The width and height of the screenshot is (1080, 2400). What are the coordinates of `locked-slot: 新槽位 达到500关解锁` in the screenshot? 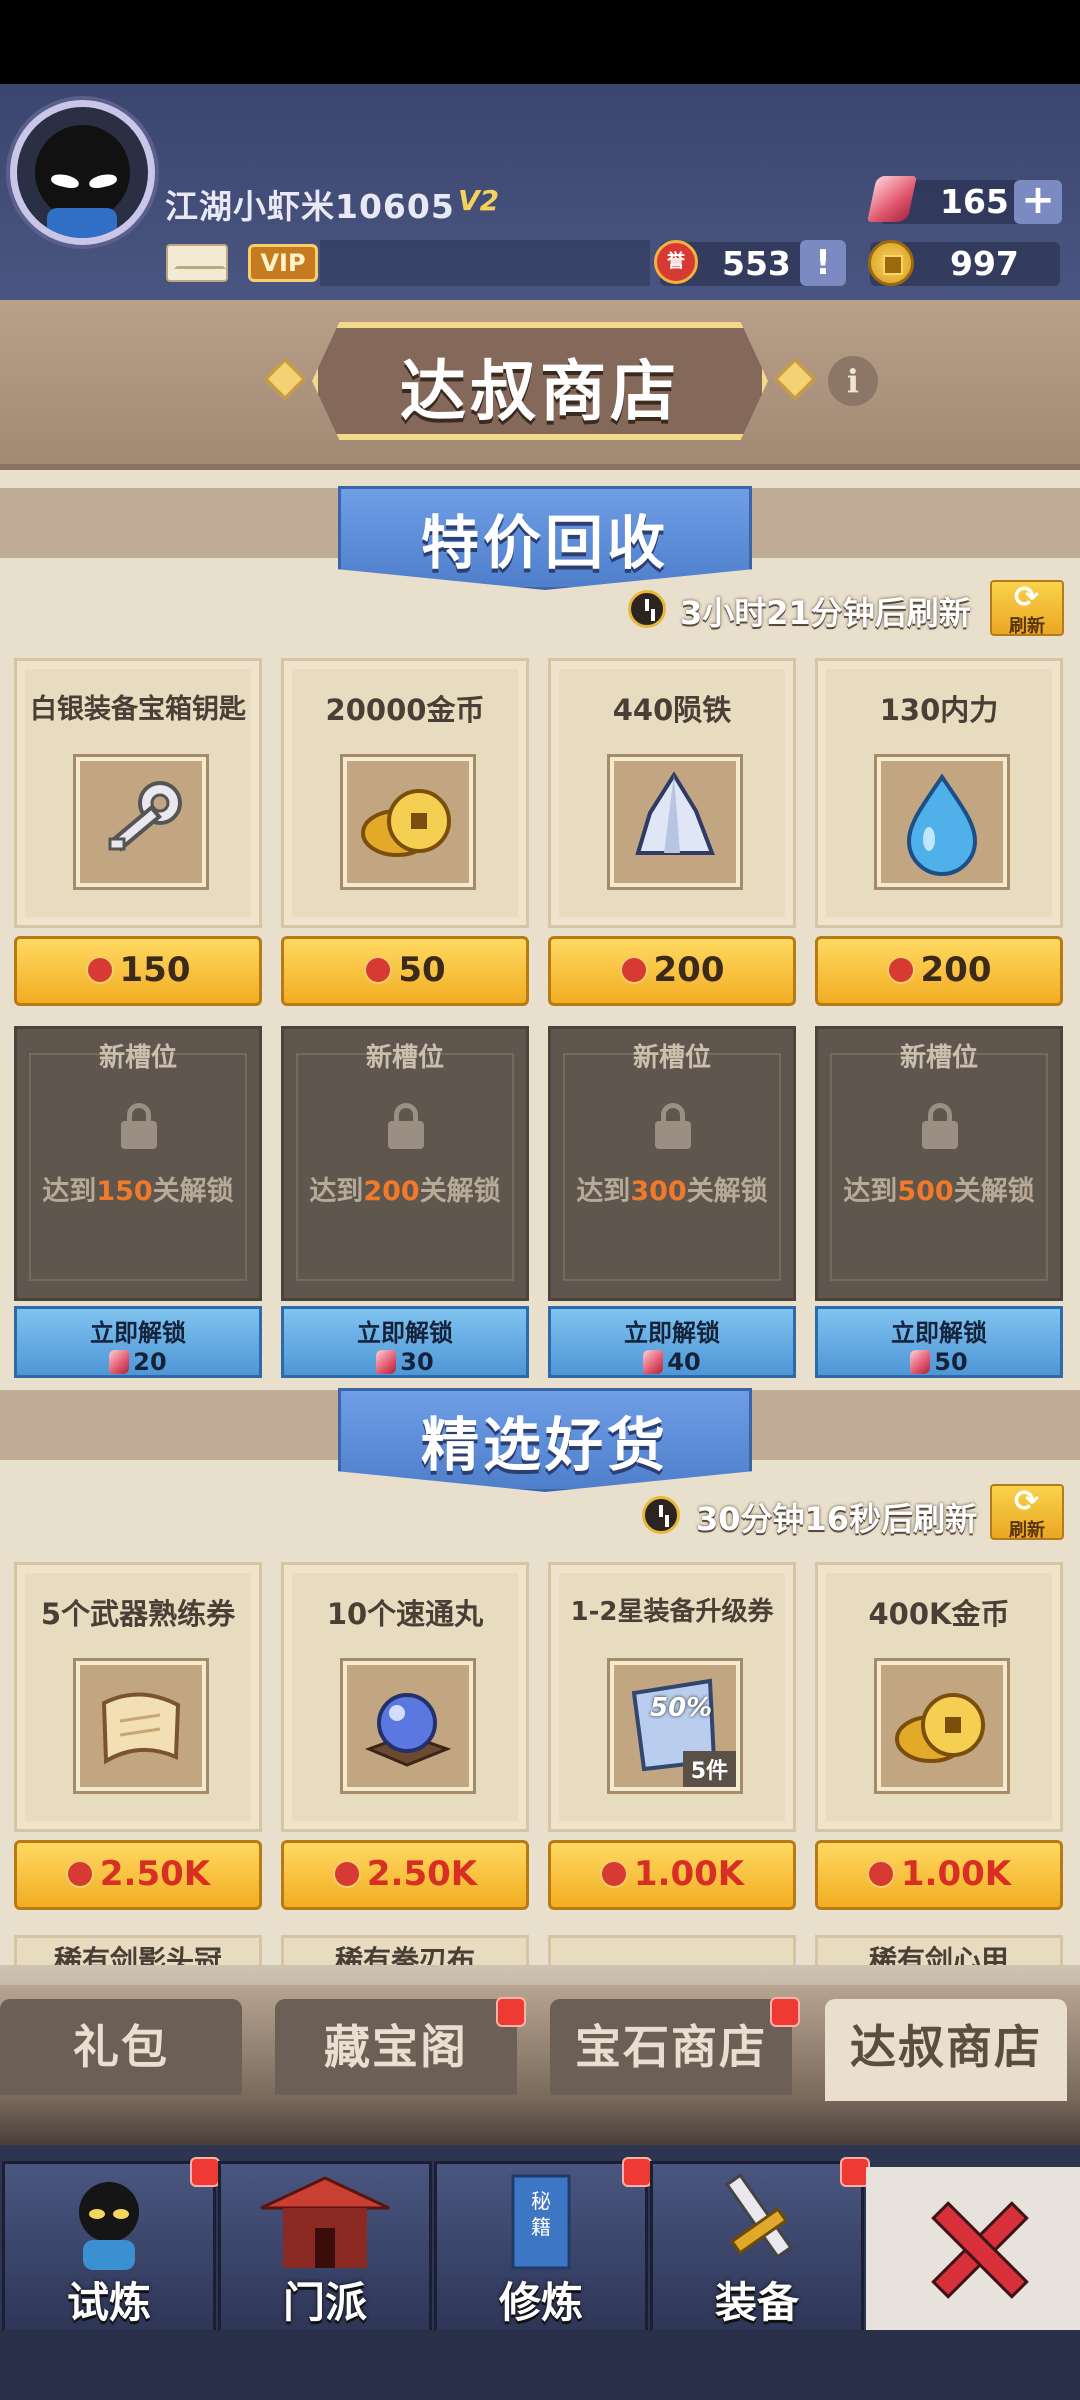 It's located at (939, 1163).